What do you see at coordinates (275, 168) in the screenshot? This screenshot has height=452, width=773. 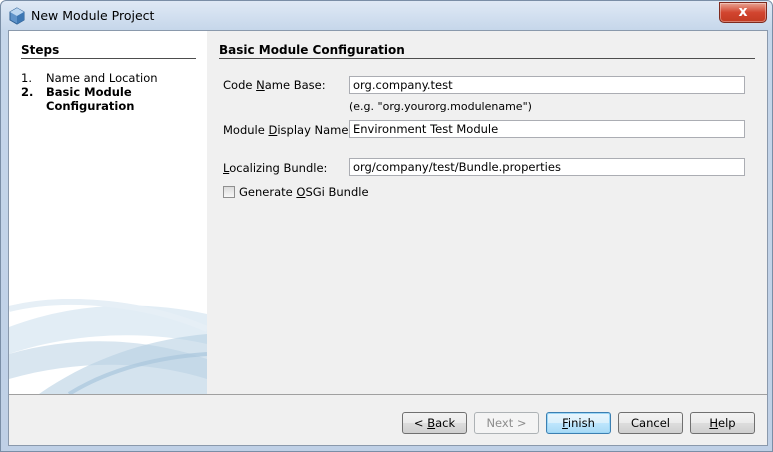 I see `localizing-bundle-label: Localizing Bundle:` at bounding box center [275, 168].